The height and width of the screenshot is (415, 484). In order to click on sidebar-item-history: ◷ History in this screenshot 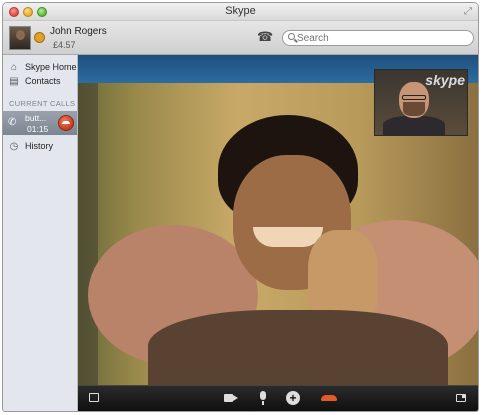, I will do `click(40, 148)`.